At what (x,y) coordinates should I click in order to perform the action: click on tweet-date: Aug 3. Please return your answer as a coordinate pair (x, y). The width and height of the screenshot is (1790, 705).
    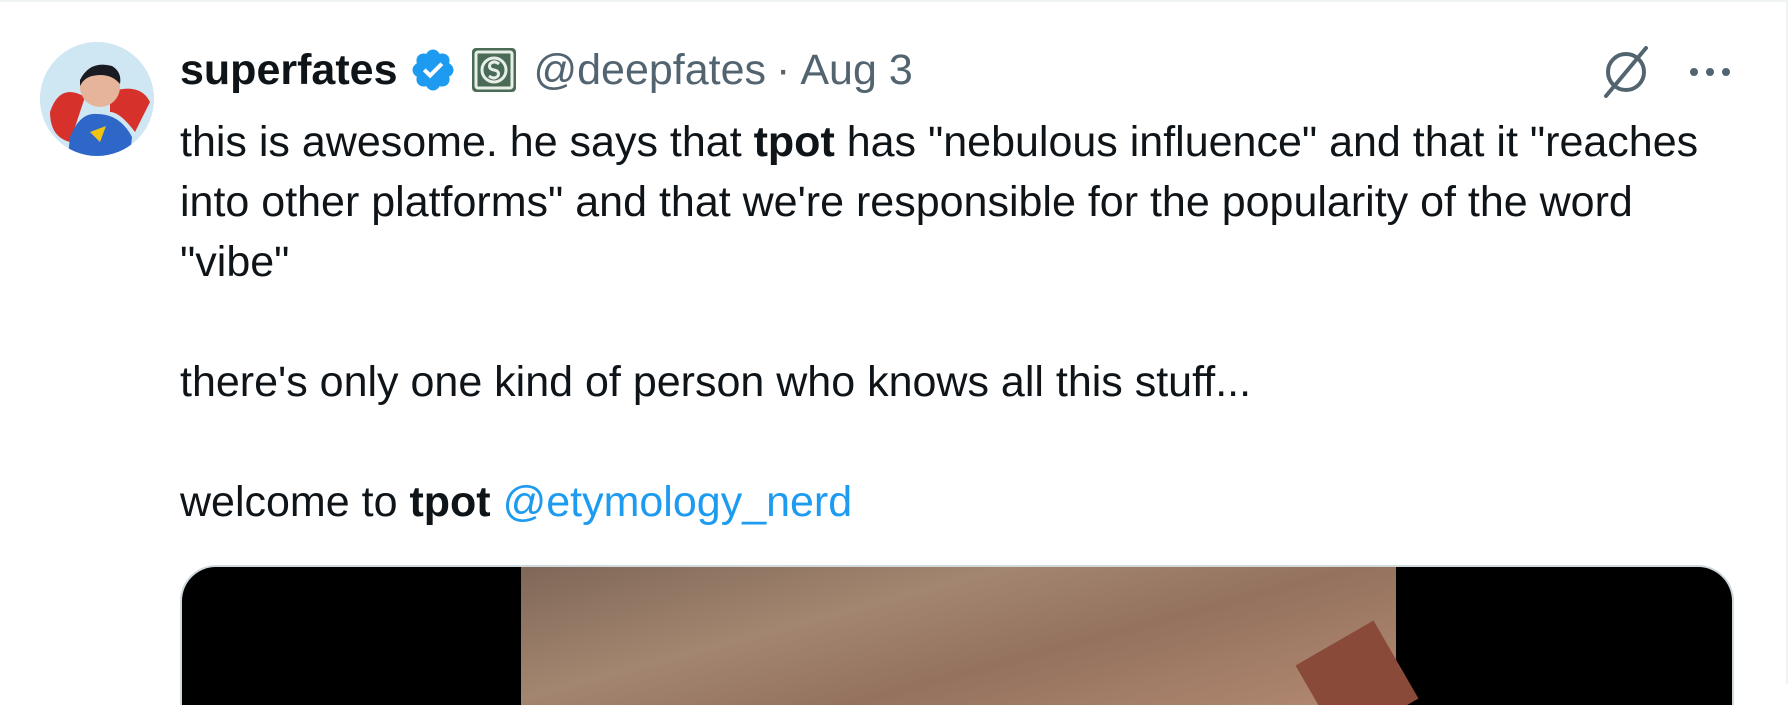
    Looking at the image, I should click on (856, 70).